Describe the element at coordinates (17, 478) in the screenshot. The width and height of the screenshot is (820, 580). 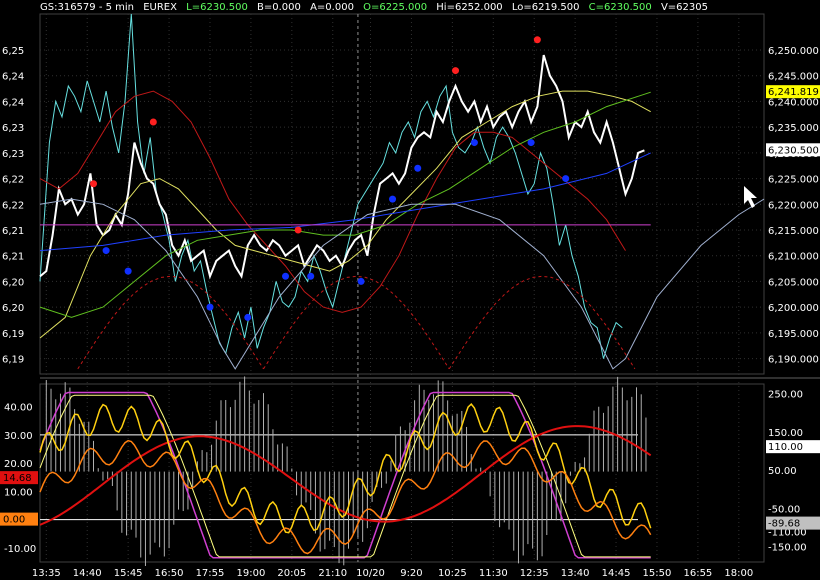
I see `osc-badge-label: 14.68` at that location.